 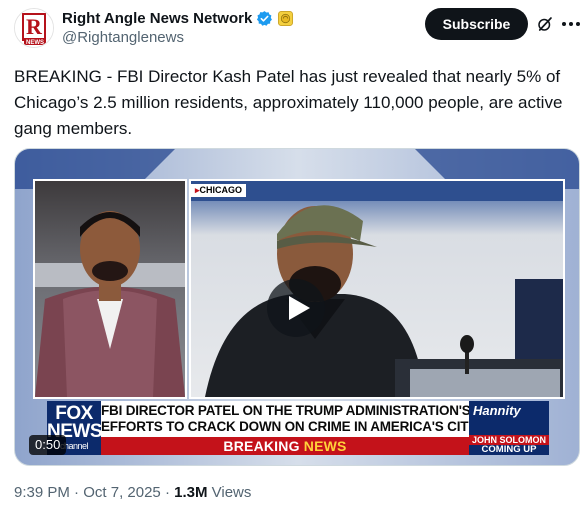 I want to click on tweet-meta: 9:39 PM · Oct 7, 2025 · 1.3M Views, so click(x=133, y=492).